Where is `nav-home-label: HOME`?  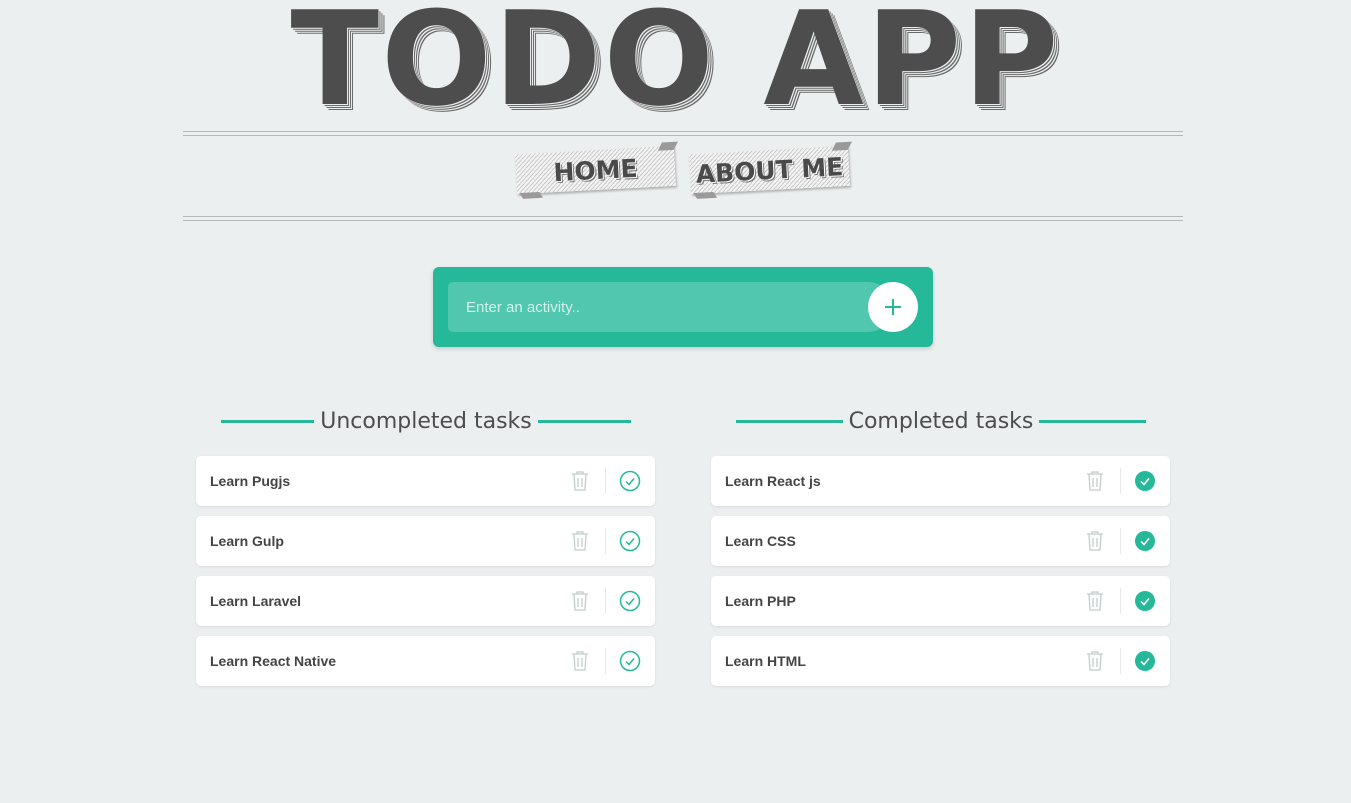
nav-home-label: HOME is located at coordinates (595, 170).